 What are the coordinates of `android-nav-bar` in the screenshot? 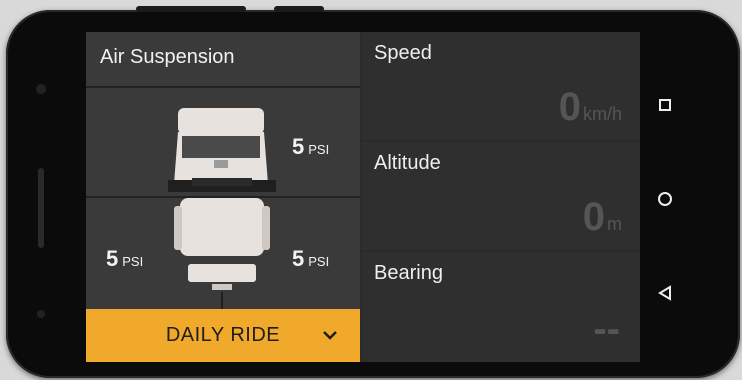 It's located at (667, 197).